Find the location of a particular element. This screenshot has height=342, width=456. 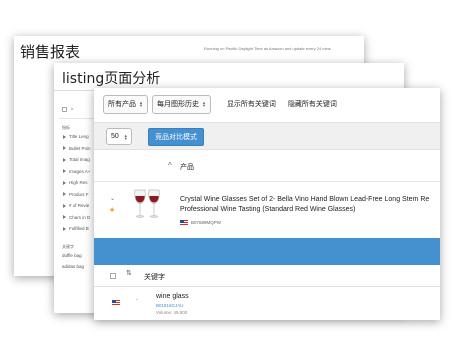

keyword-text: wine glass is located at coordinates (172, 296).